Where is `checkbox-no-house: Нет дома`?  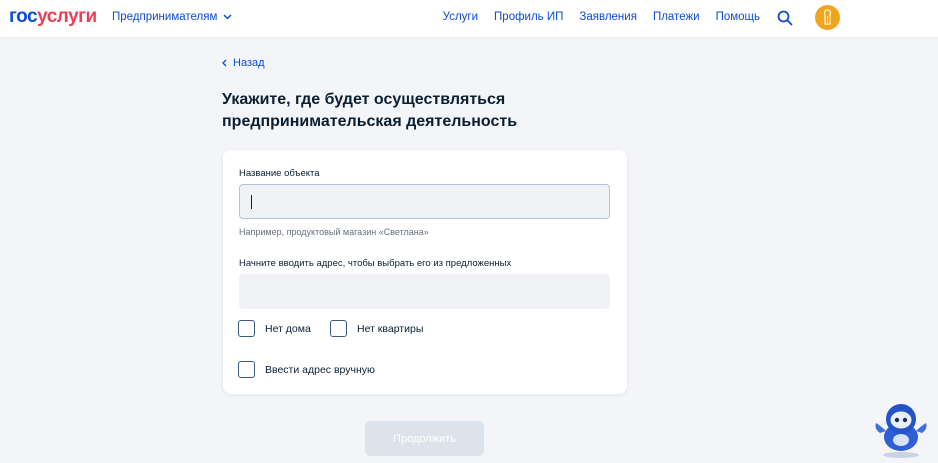
checkbox-no-house: Нет дома is located at coordinates (274, 328).